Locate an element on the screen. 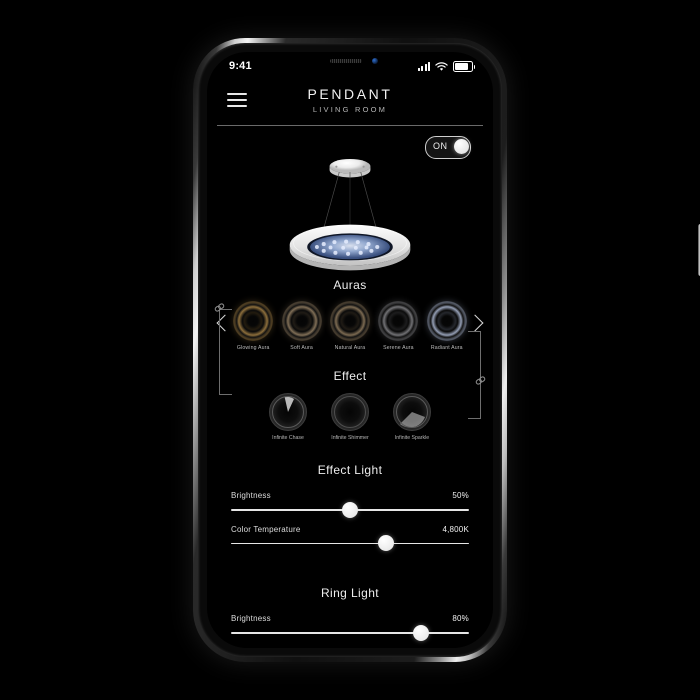 The width and height of the screenshot is (700, 700). slider-value: 4,800K is located at coordinates (455, 529).